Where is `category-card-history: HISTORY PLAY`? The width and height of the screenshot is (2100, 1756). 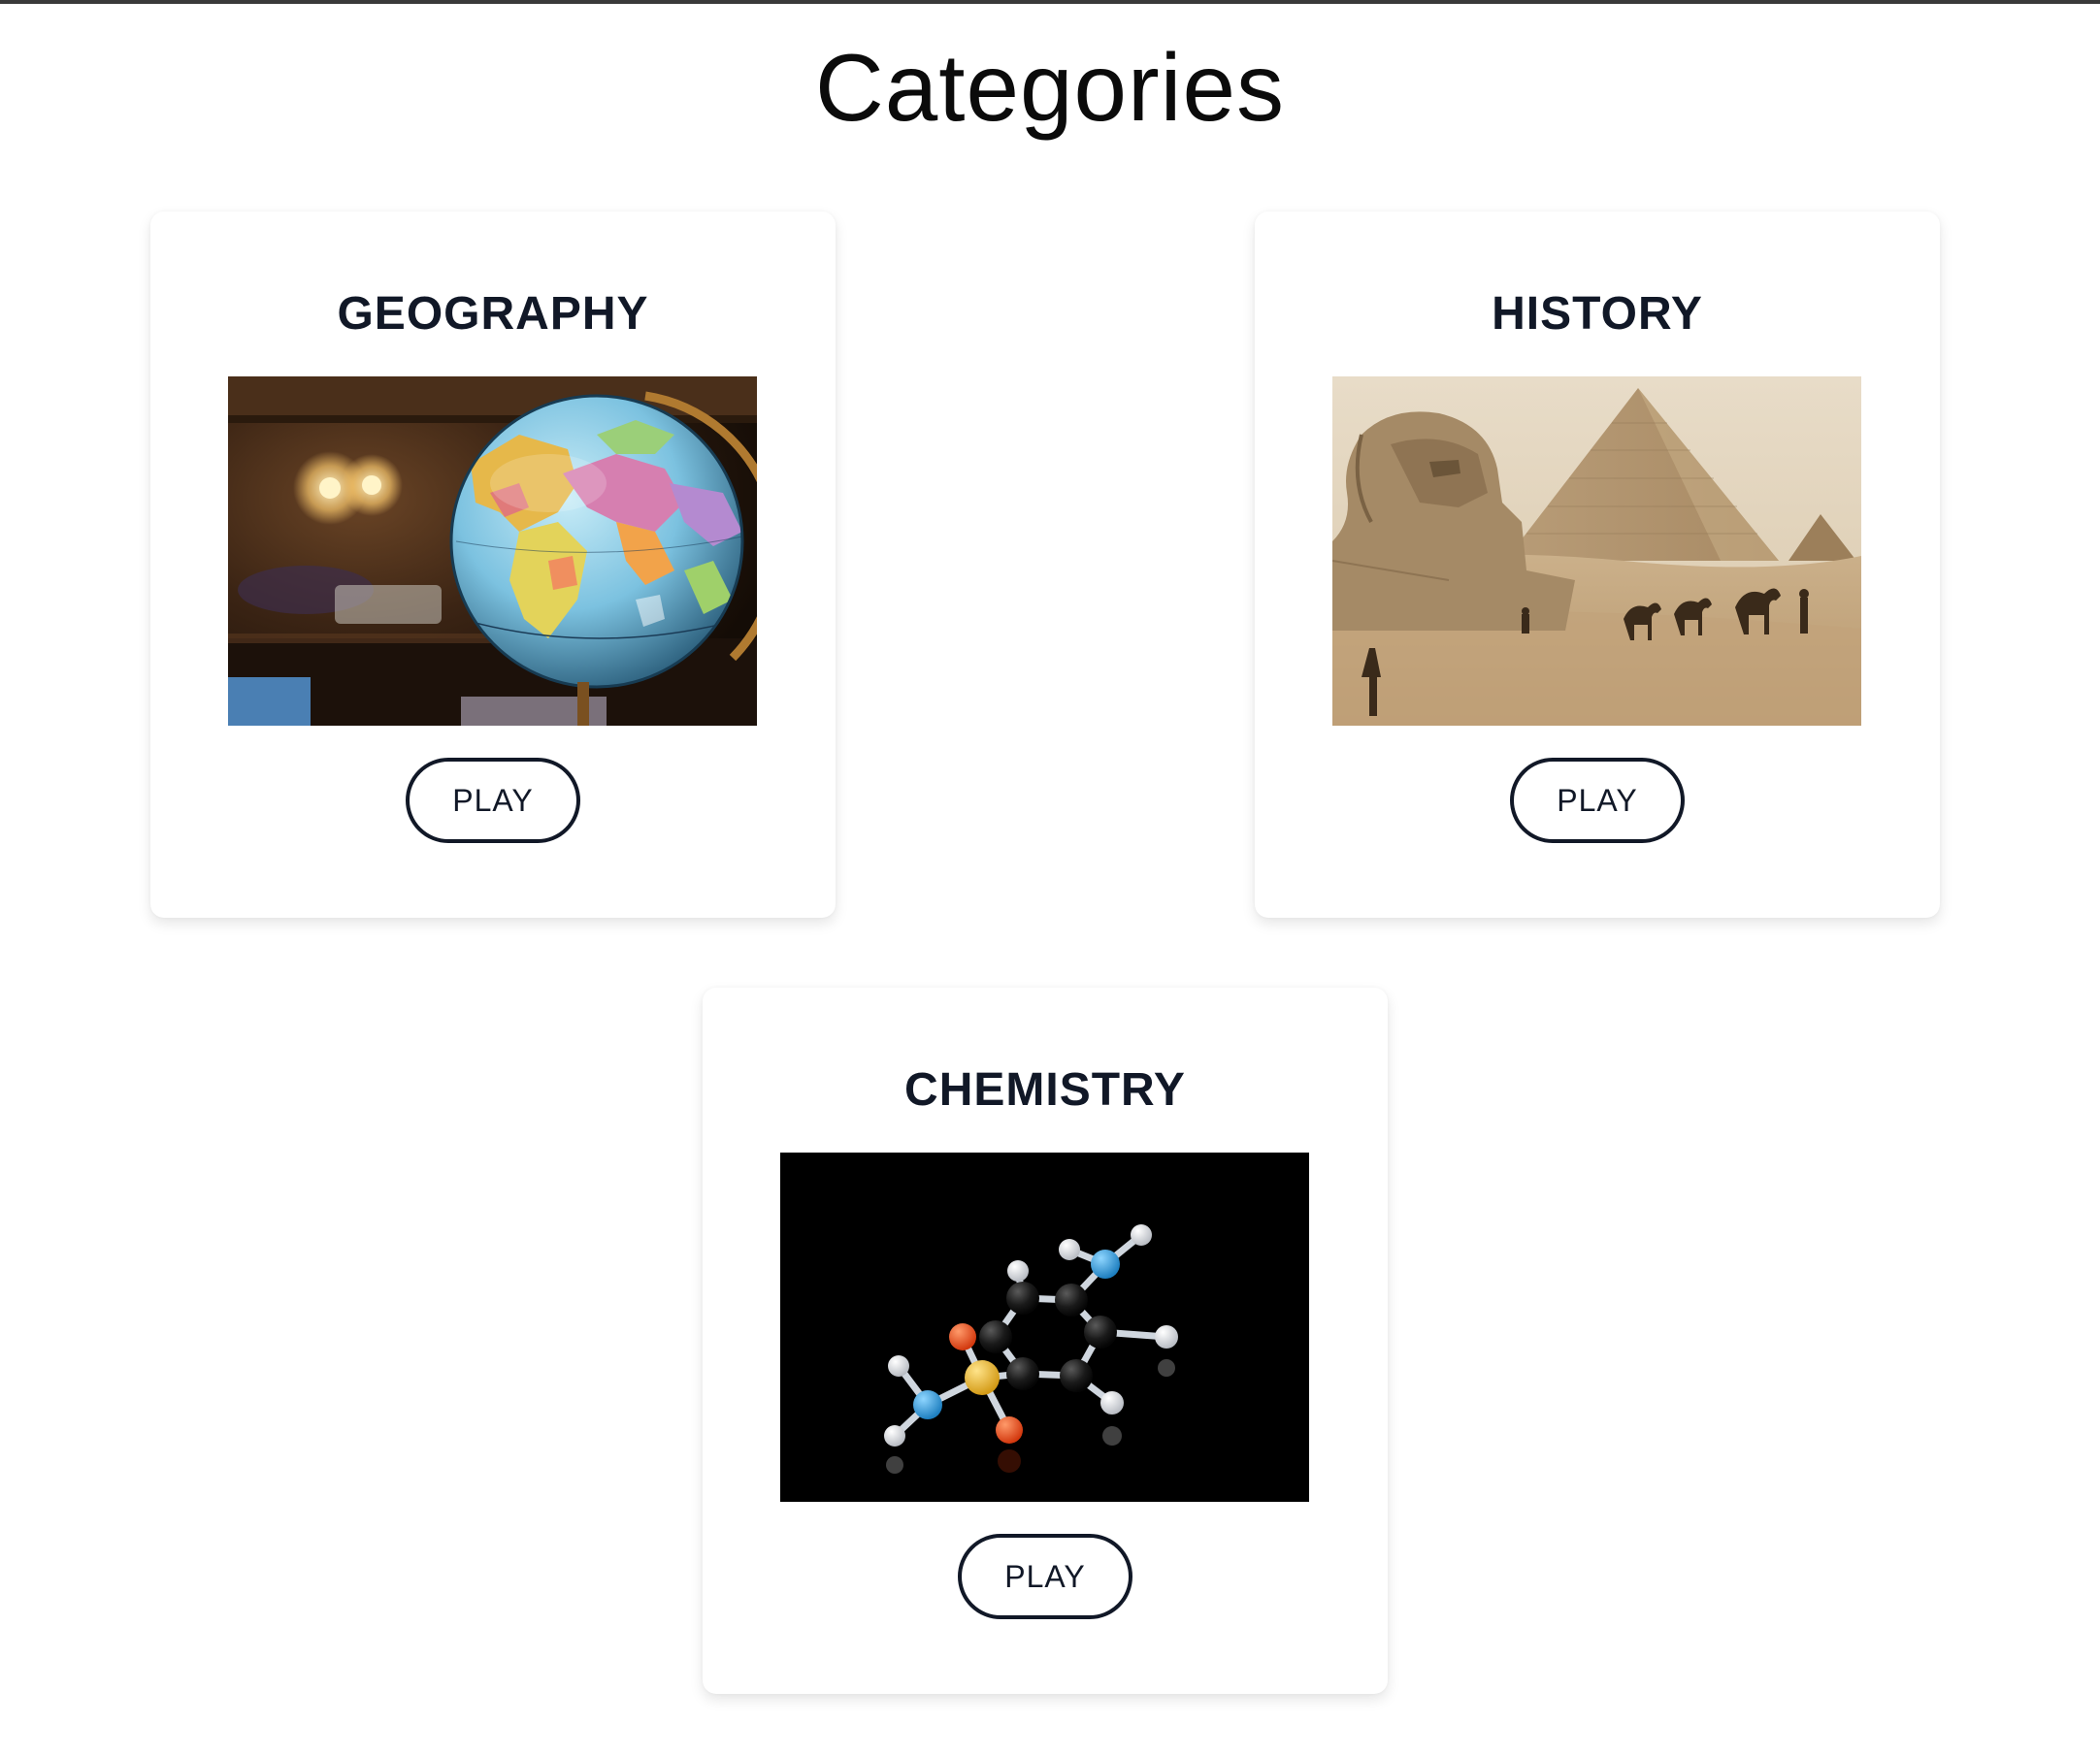
category-card-history: HISTORY PLAY is located at coordinates (1597, 564).